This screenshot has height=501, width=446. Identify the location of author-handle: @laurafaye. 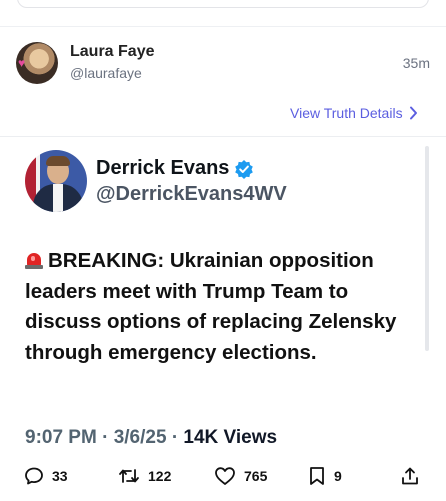
(106, 73).